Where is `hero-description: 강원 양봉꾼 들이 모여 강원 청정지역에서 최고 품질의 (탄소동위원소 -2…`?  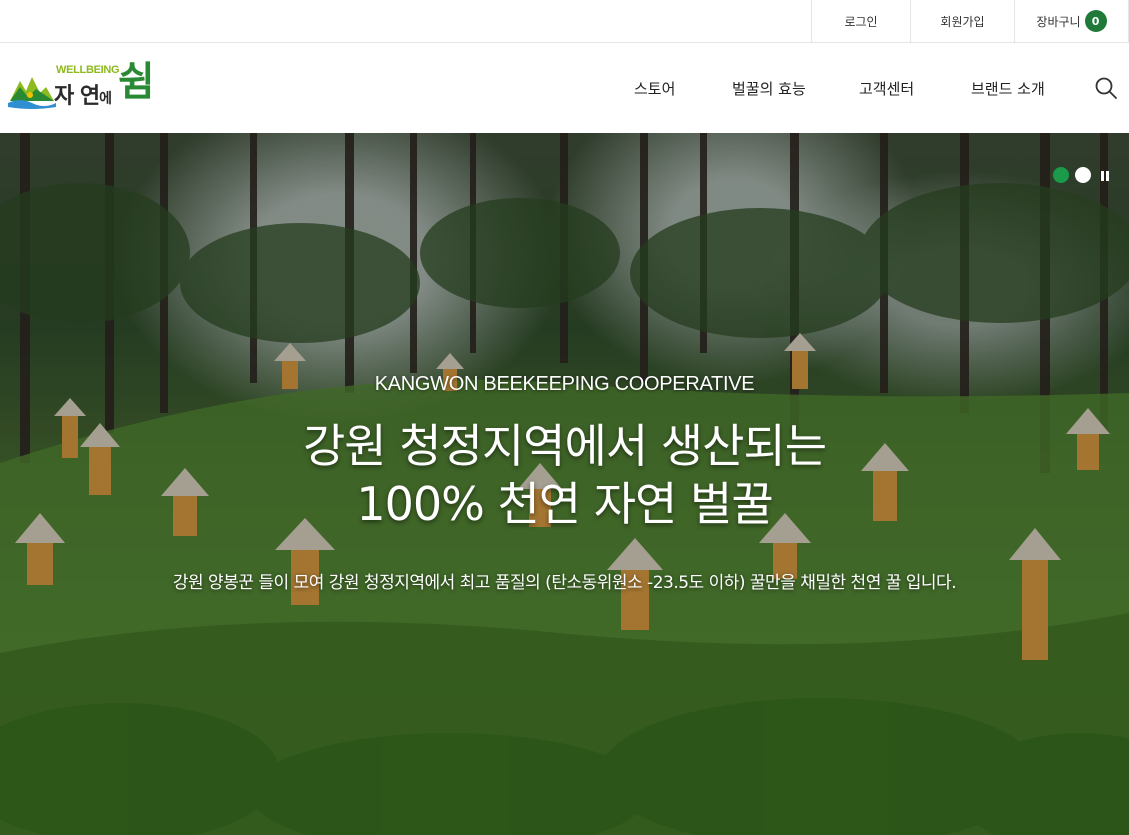
hero-description: 강원 양봉꾼 들이 모여 강원 청정지역에서 최고 품질의 (탄소동위원소 -2… is located at coordinates (564, 583).